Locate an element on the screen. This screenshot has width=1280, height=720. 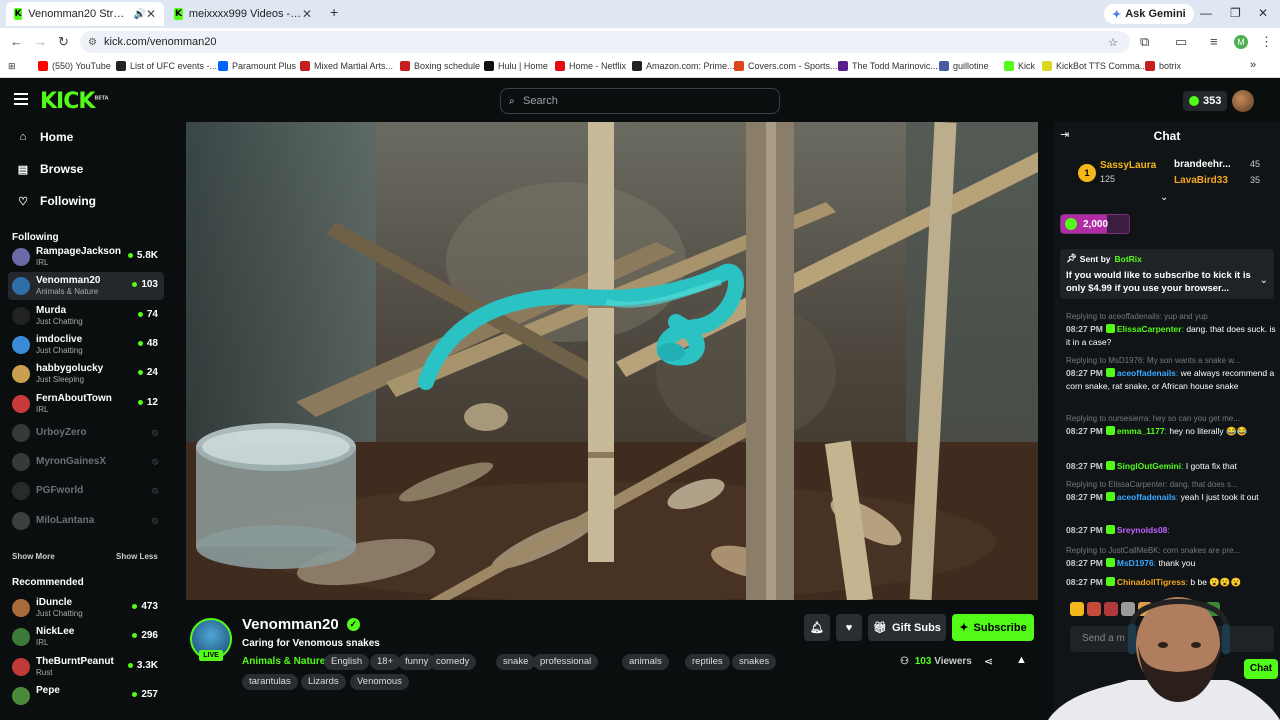
bookmark-item: guillotine is located at coordinates (964, 66).